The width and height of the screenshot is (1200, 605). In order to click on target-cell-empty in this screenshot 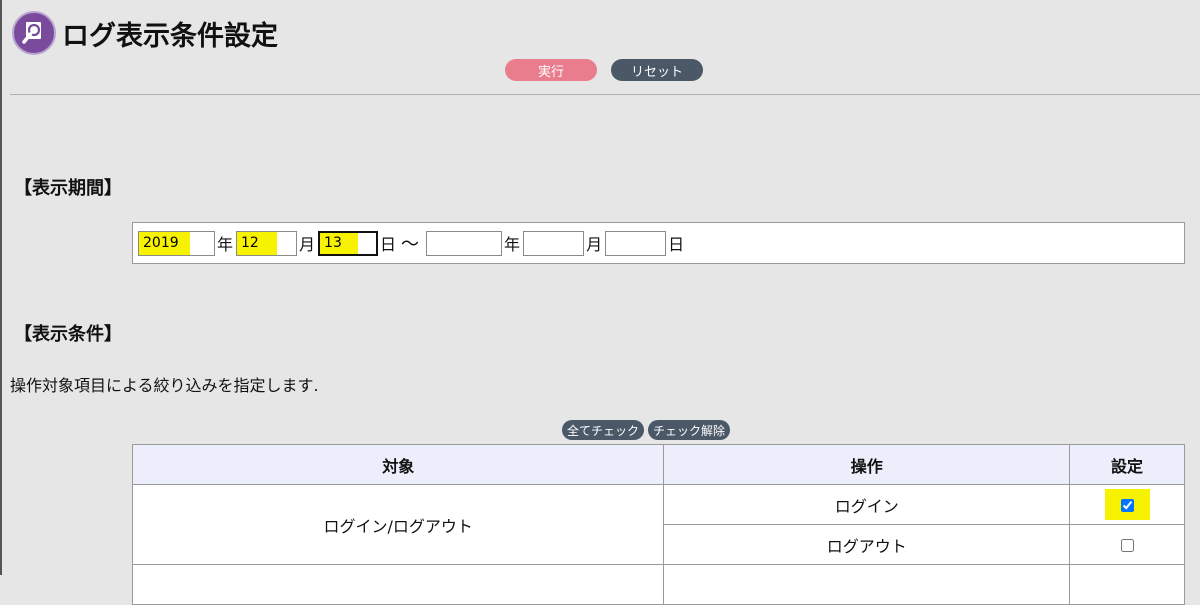, I will do `click(398, 584)`.